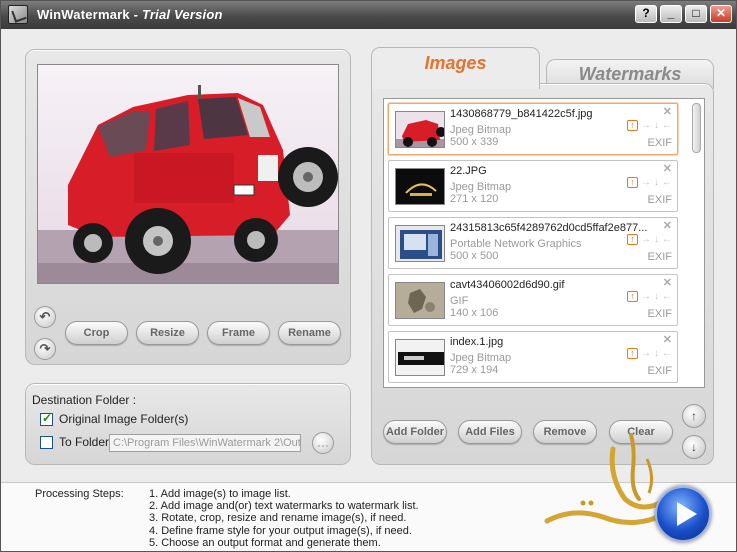 This screenshot has height=552, width=737. Describe the element at coordinates (516, 244) in the screenshot. I see `image-type: Portable Network Graphics` at that location.